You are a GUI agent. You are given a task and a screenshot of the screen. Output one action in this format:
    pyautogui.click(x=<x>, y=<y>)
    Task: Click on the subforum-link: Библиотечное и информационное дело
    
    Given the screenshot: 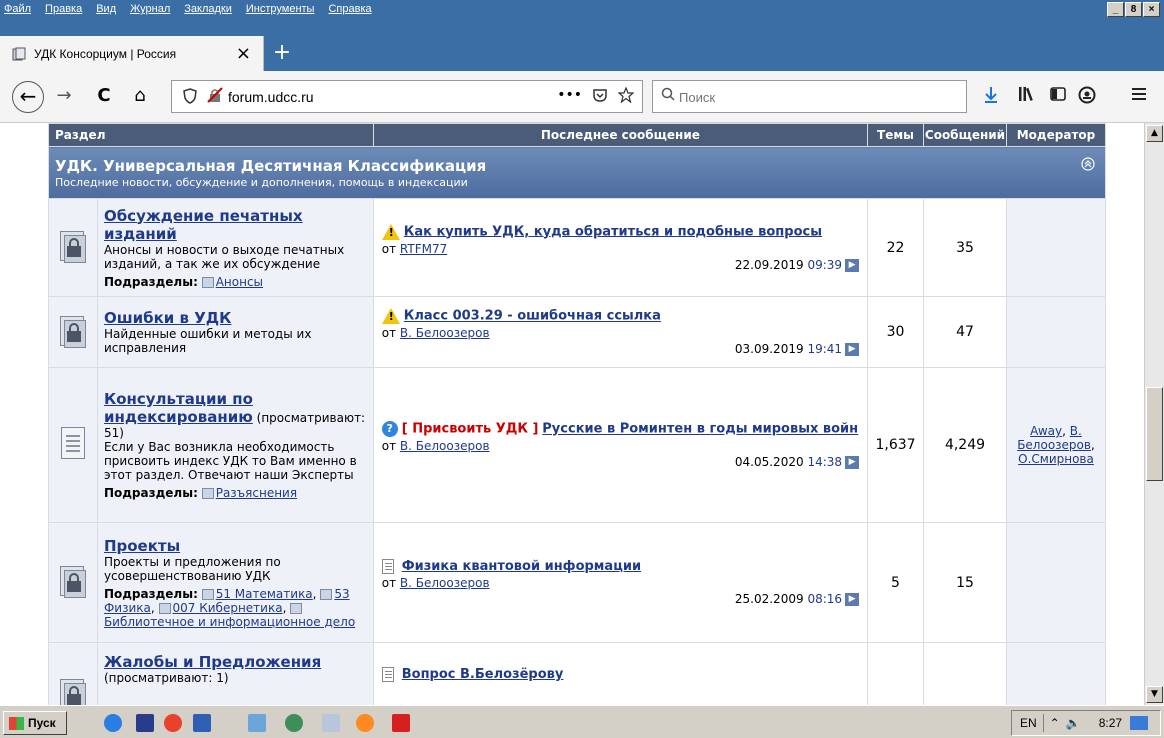 What is the action you would take?
    pyautogui.click(x=229, y=622)
    